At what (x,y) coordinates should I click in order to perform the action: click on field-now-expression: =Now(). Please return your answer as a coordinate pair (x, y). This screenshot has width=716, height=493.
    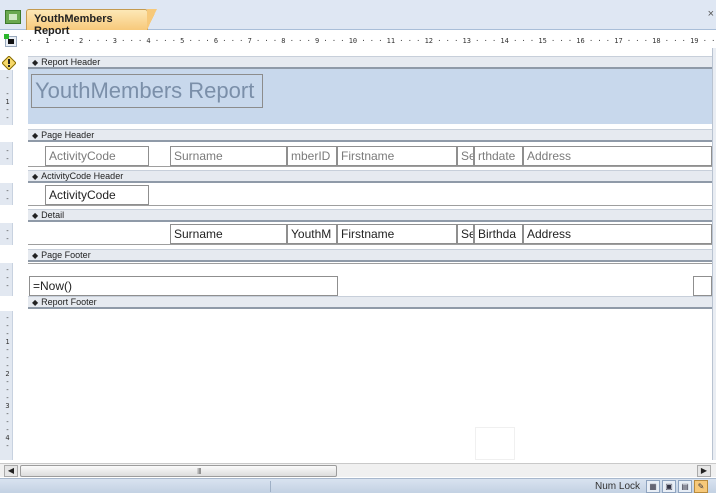
    Looking at the image, I should click on (183, 286).